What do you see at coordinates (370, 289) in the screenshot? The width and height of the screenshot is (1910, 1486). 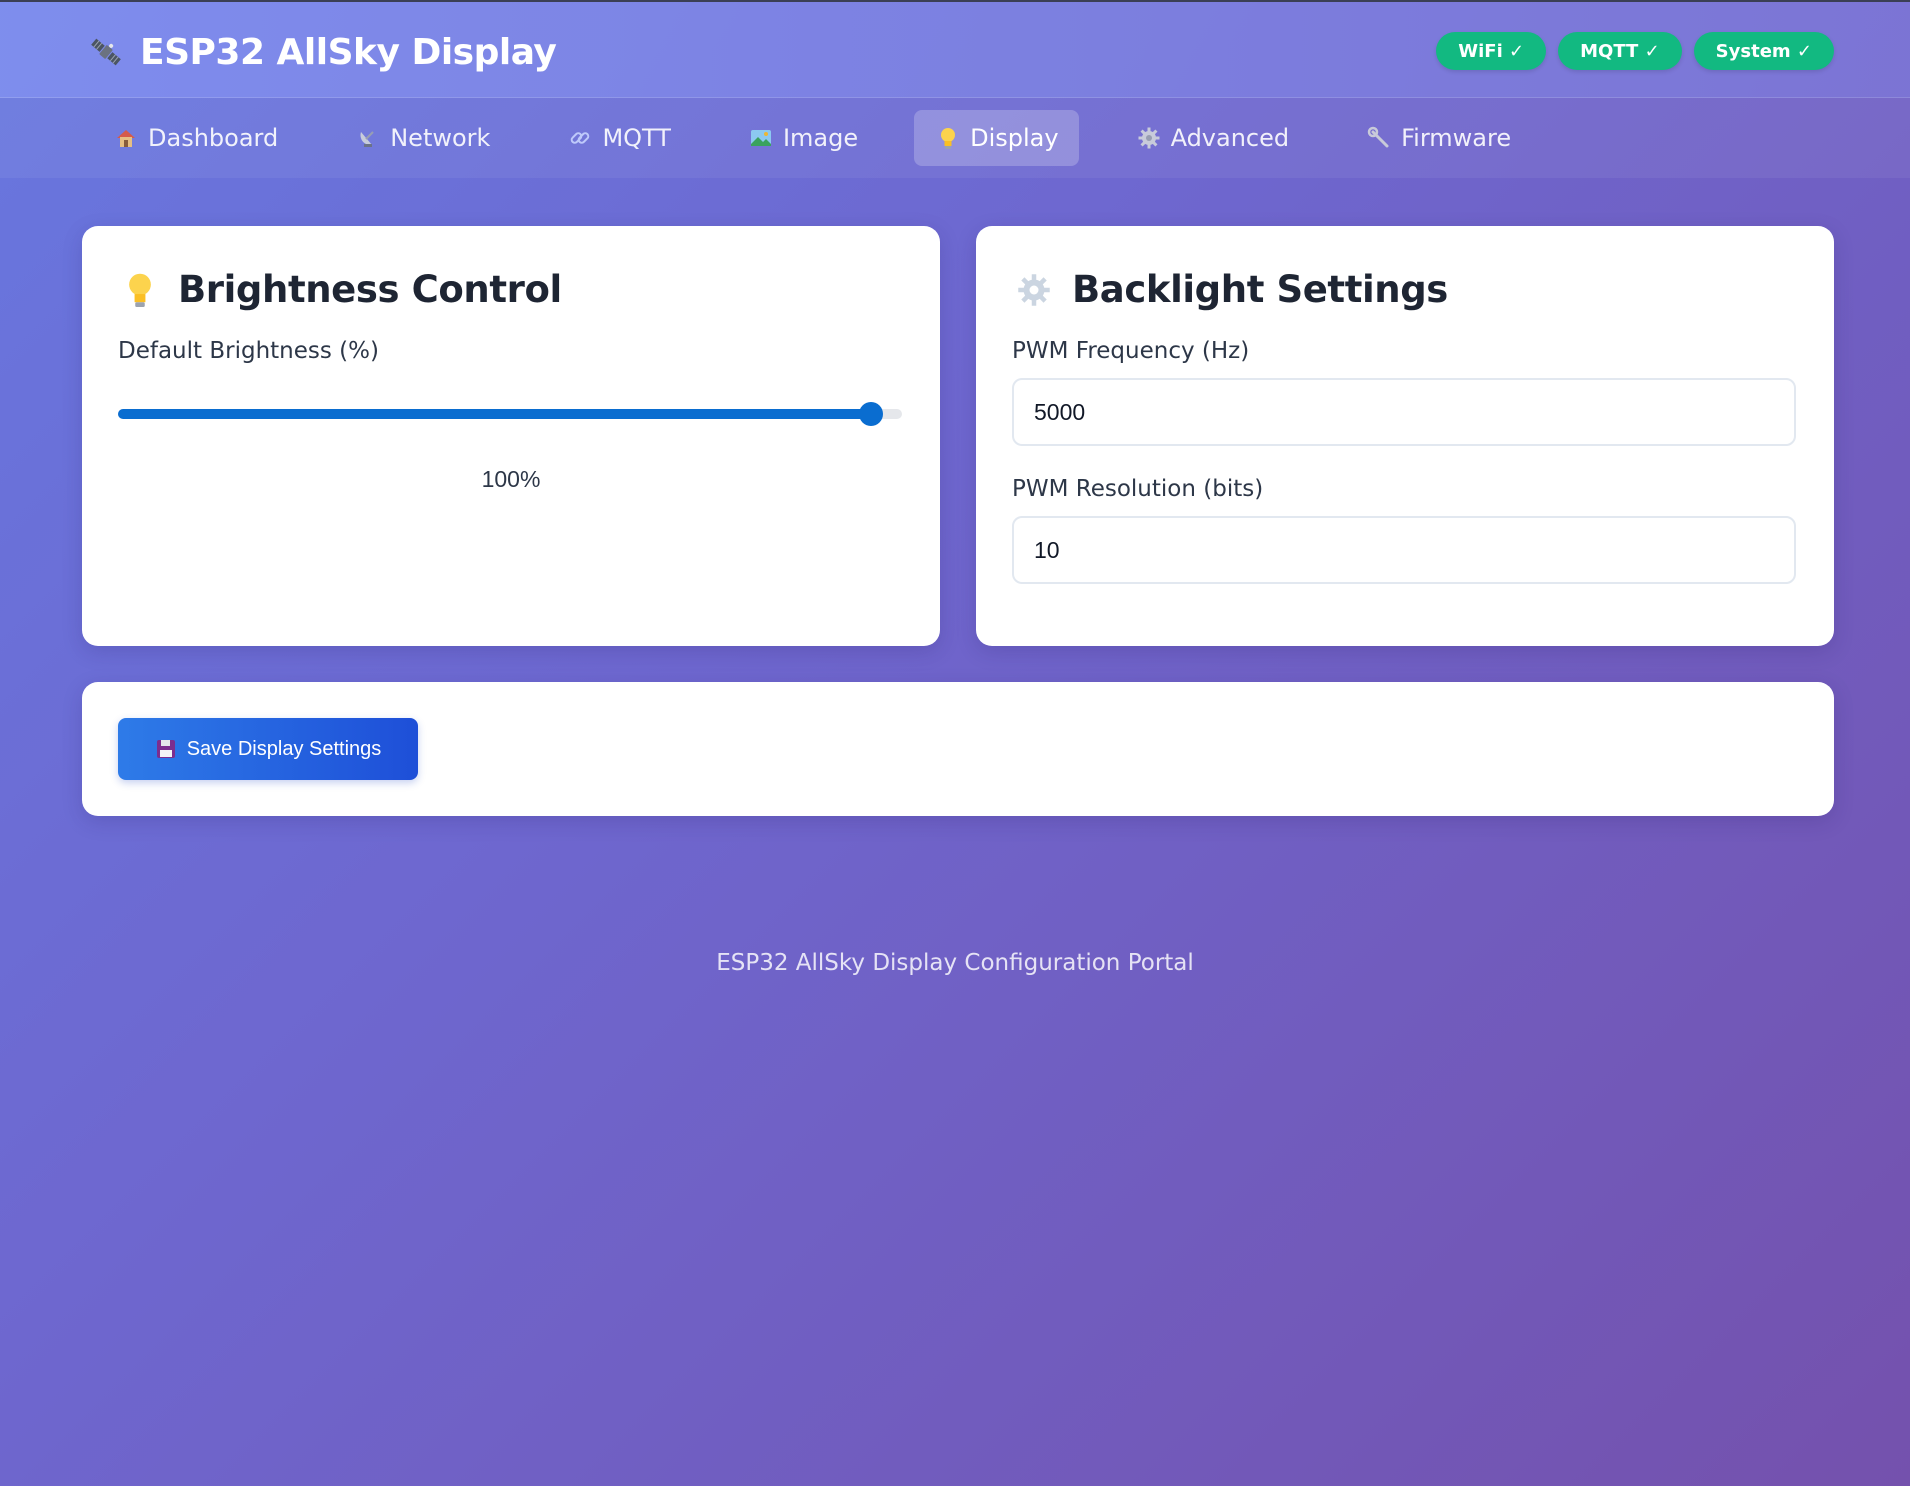 I see `card-title: Brightness Control` at bounding box center [370, 289].